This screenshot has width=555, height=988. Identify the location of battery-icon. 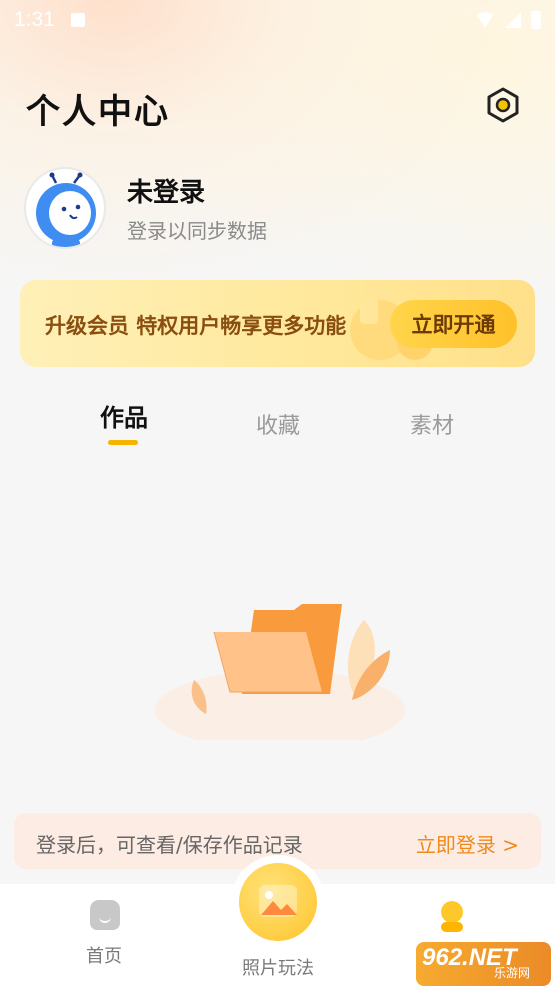
(536, 20).